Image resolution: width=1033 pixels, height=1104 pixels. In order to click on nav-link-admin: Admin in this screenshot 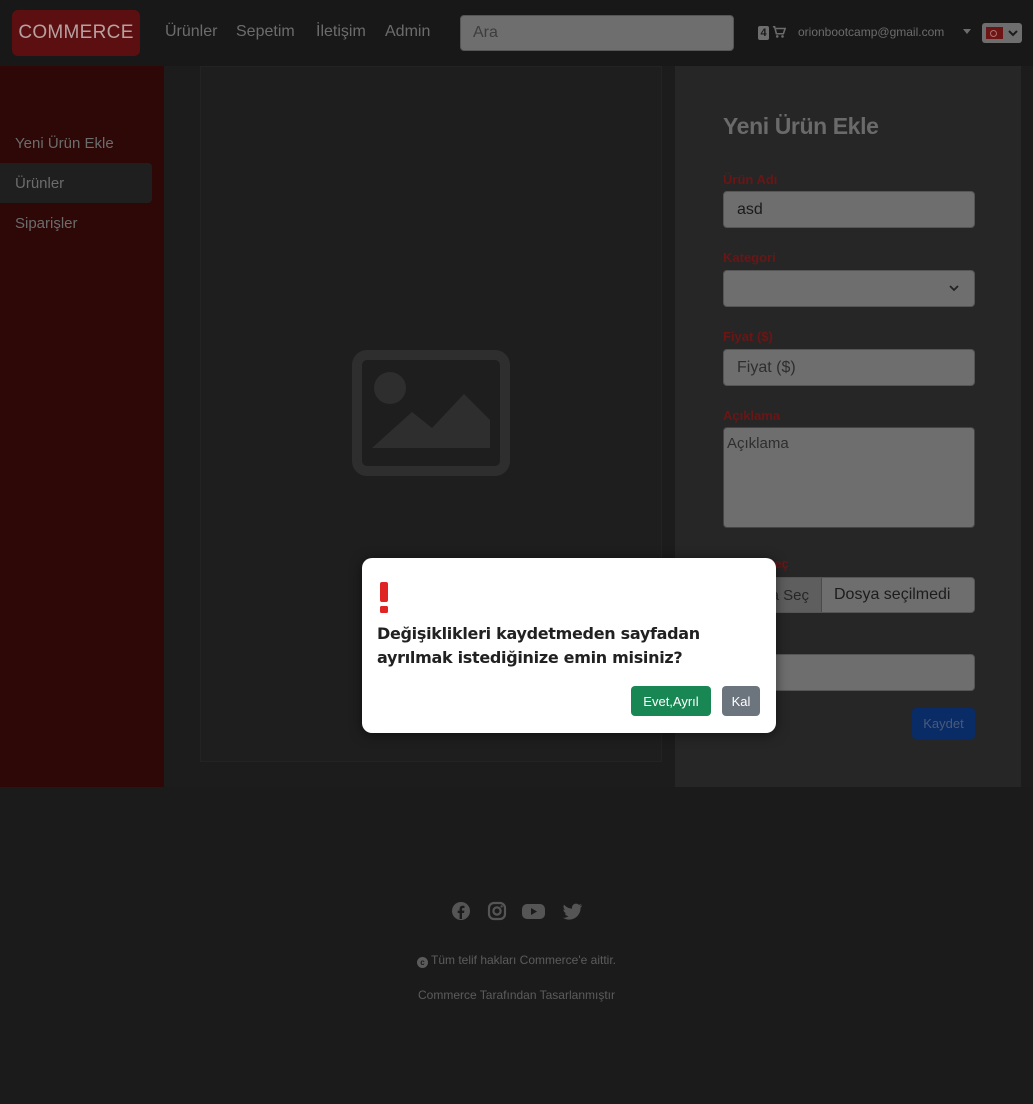, I will do `click(407, 32)`.